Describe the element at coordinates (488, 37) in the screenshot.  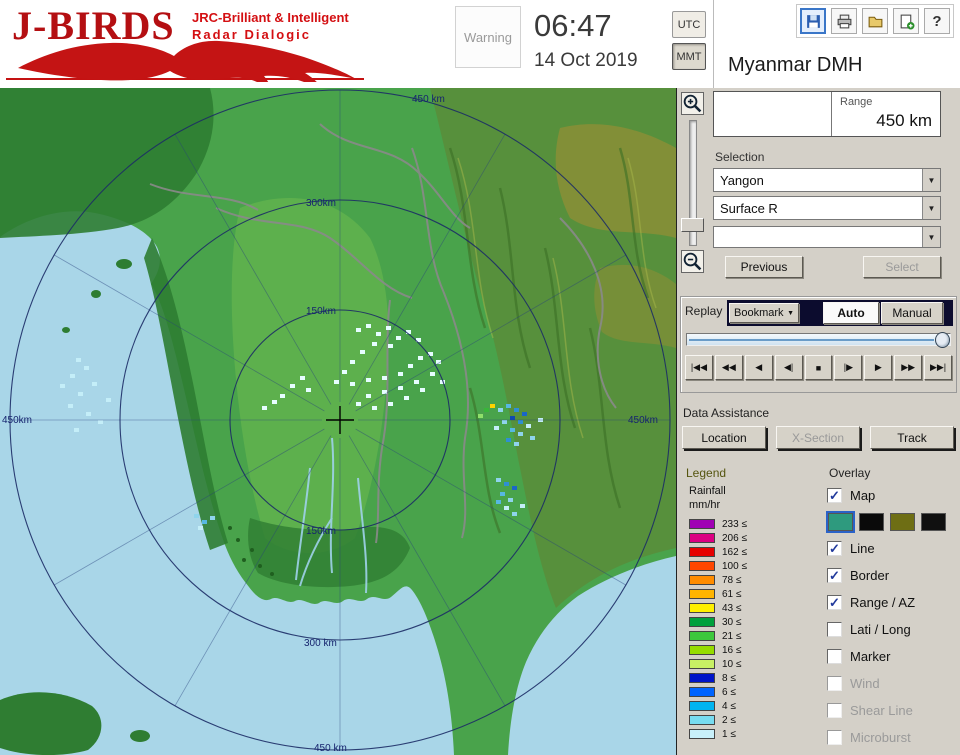
I see `warning-label: Warning` at that location.